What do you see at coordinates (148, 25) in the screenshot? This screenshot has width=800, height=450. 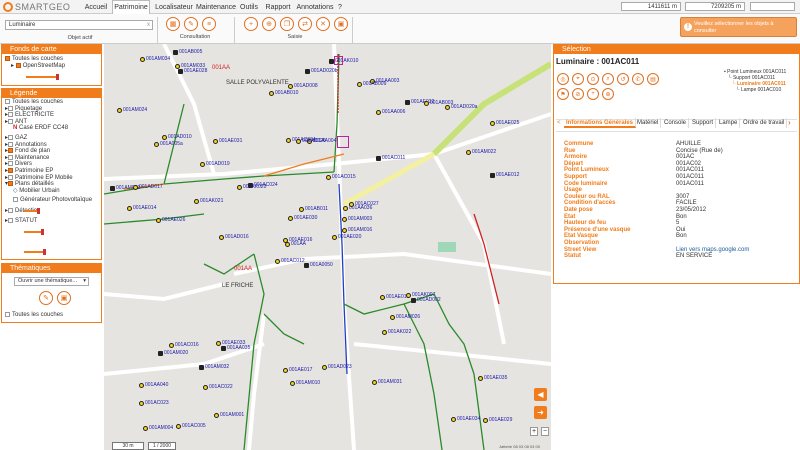 I see `clear-icon: x` at bounding box center [148, 25].